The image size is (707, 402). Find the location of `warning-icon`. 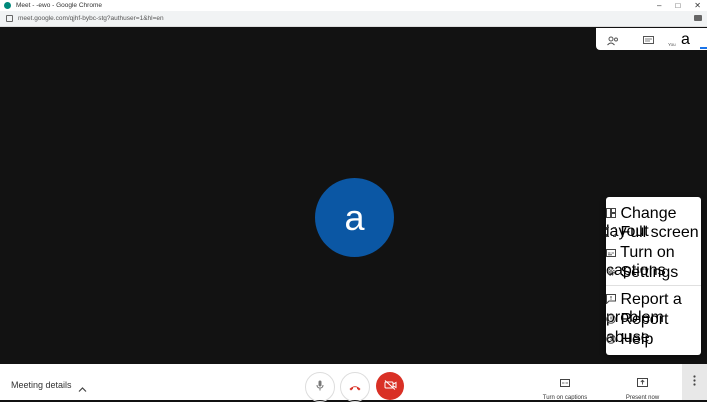

warning-icon is located at coordinates (611, 319).